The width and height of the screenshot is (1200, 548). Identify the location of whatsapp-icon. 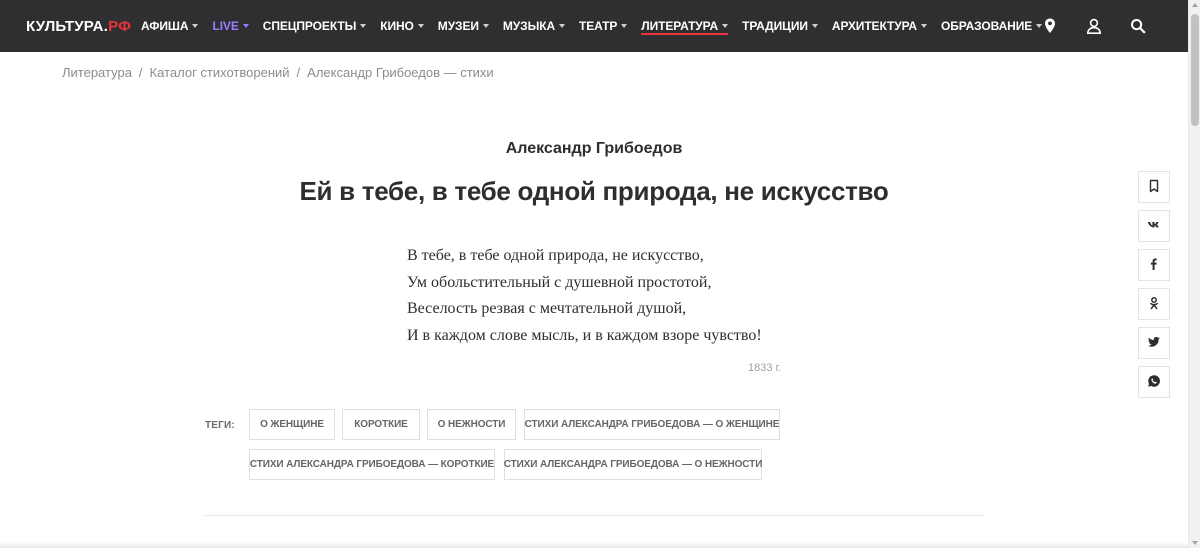
(1154, 382).